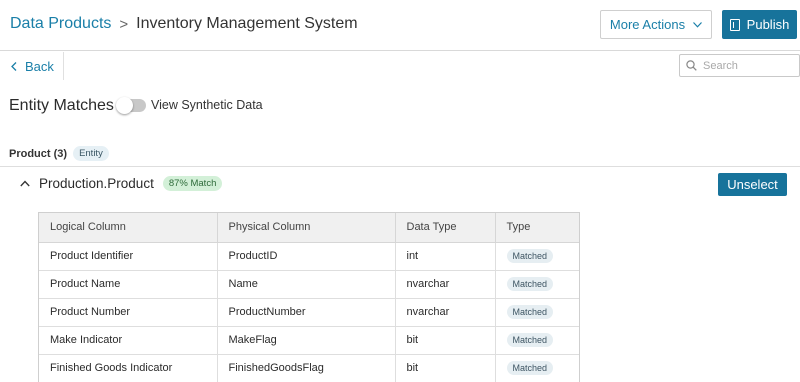  I want to click on physical-column-cell: ProductID, so click(306, 256).